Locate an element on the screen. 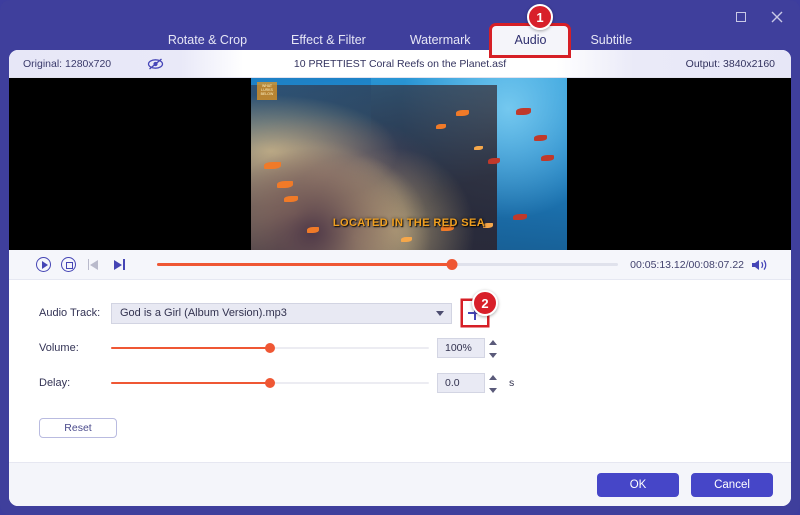  delay-handle is located at coordinates (270, 383).